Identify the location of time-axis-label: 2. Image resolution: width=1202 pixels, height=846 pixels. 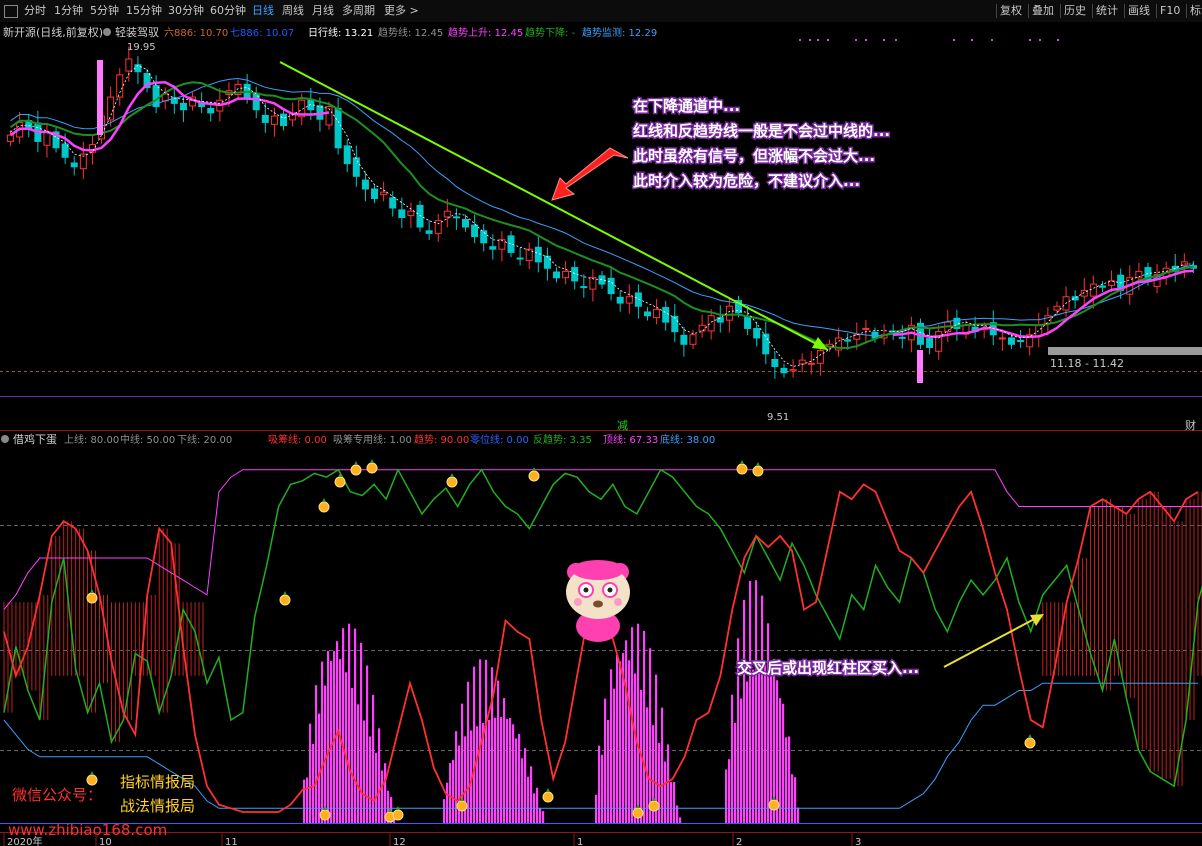
(739, 841).